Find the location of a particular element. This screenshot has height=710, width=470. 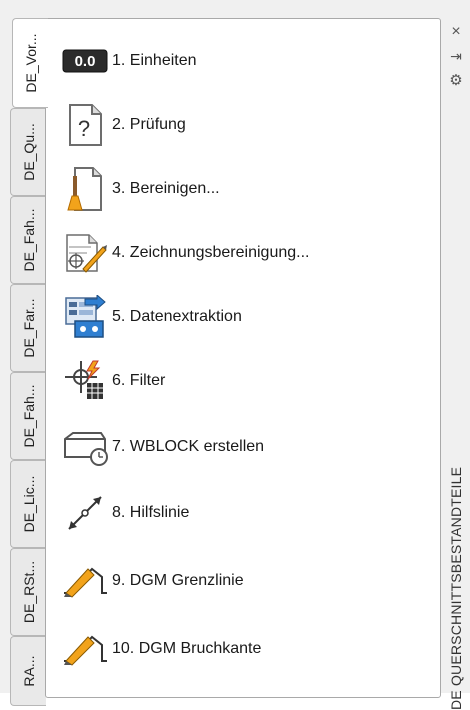

tool-label: 1. Einheiten is located at coordinates (154, 60).